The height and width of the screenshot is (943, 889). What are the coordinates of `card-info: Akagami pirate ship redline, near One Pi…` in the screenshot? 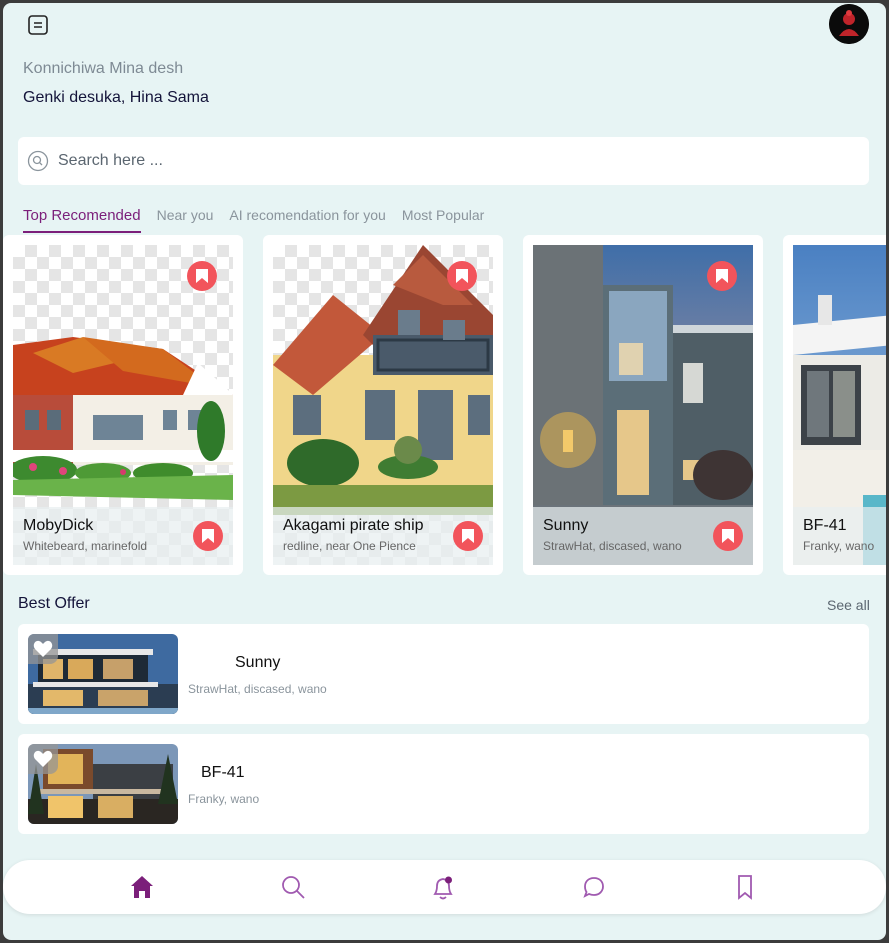 It's located at (383, 536).